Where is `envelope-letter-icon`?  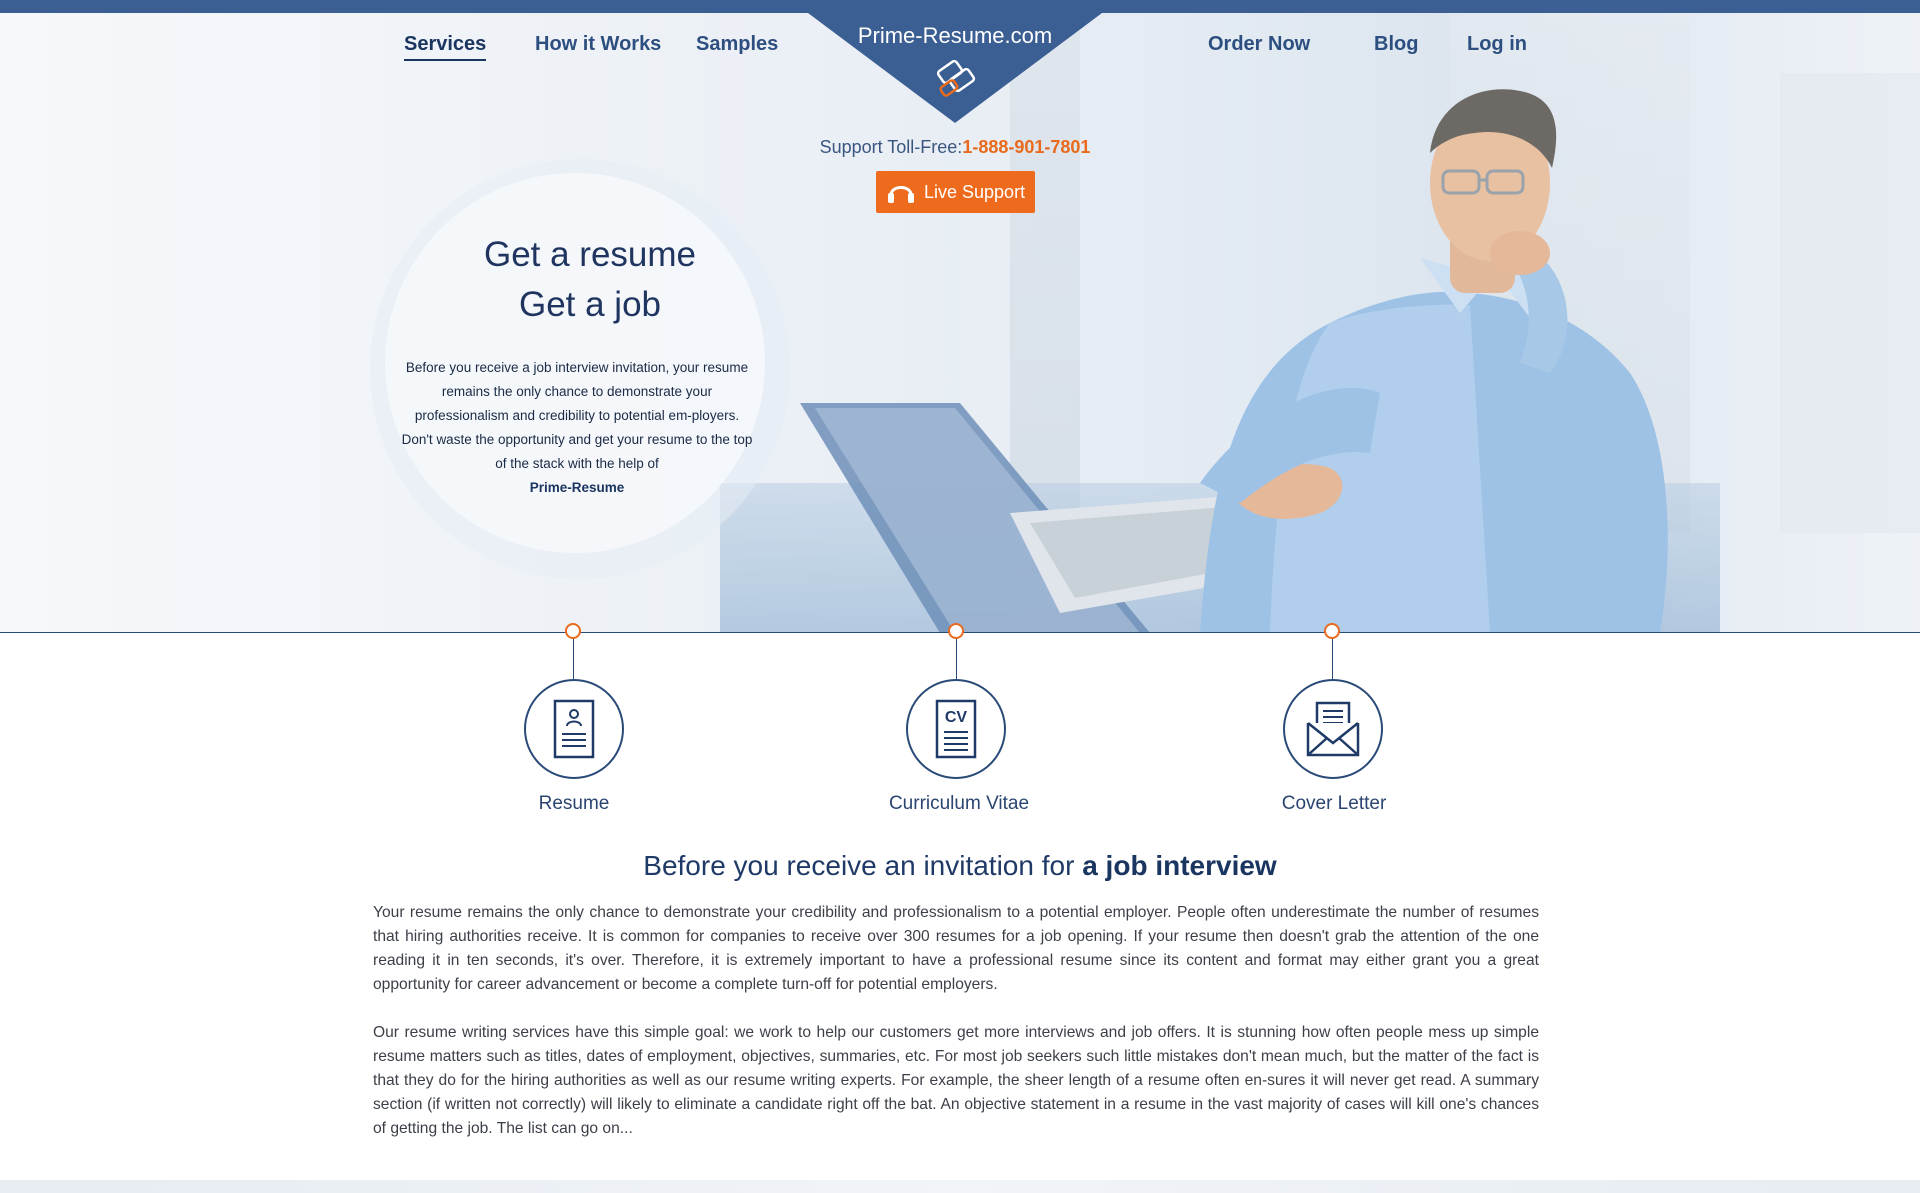
envelope-letter-icon is located at coordinates (1333, 729).